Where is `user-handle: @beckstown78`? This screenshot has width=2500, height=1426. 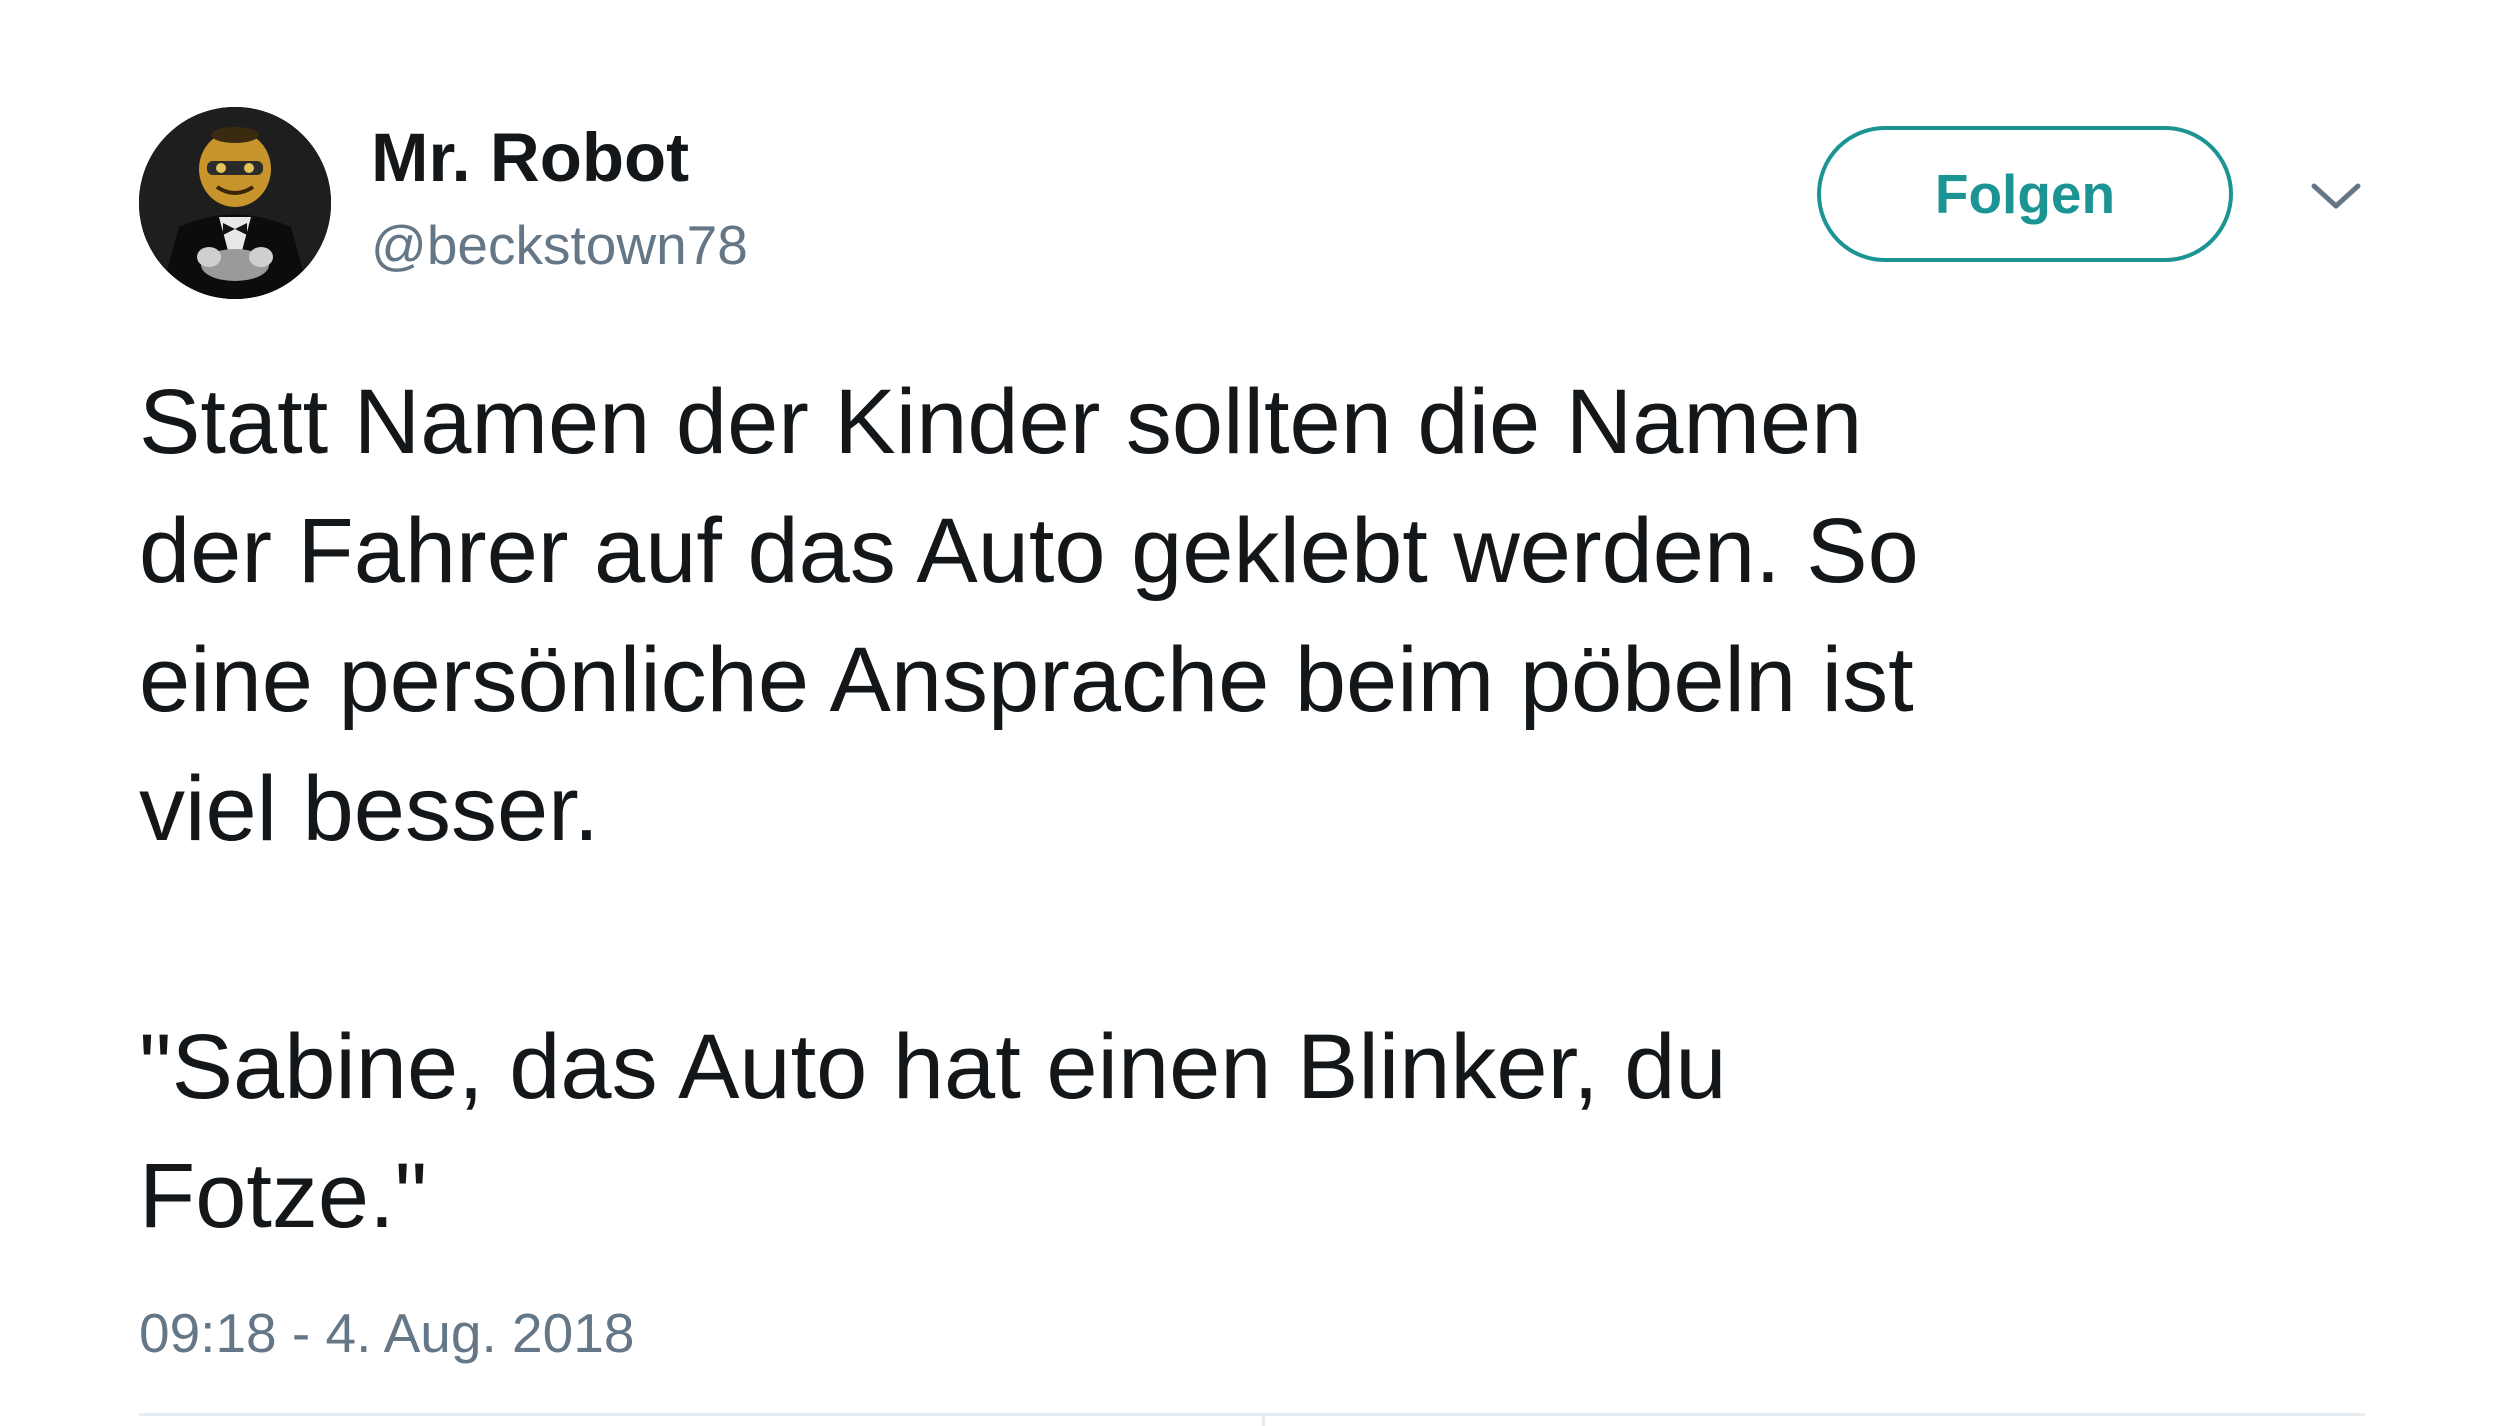 user-handle: @beckstown78 is located at coordinates (559, 245).